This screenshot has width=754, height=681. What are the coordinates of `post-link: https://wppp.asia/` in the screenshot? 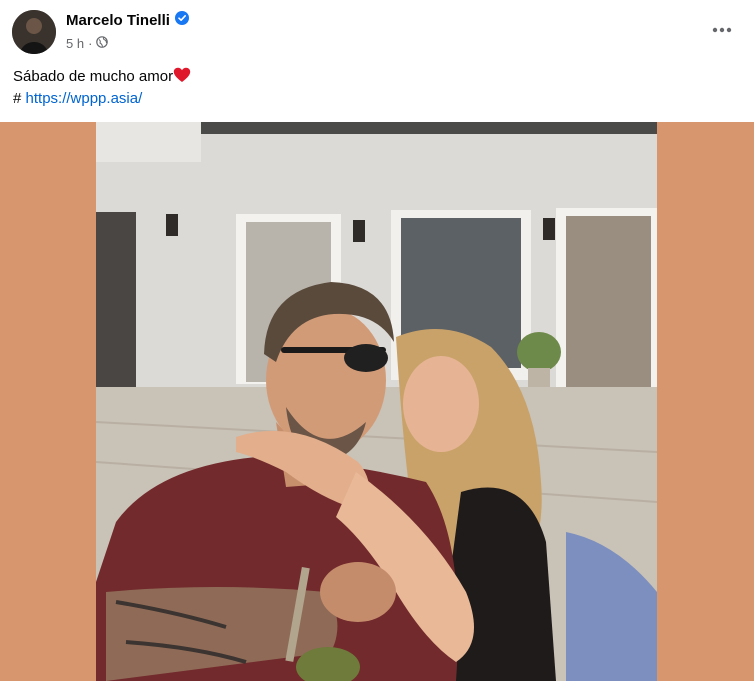 It's located at (84, 98).